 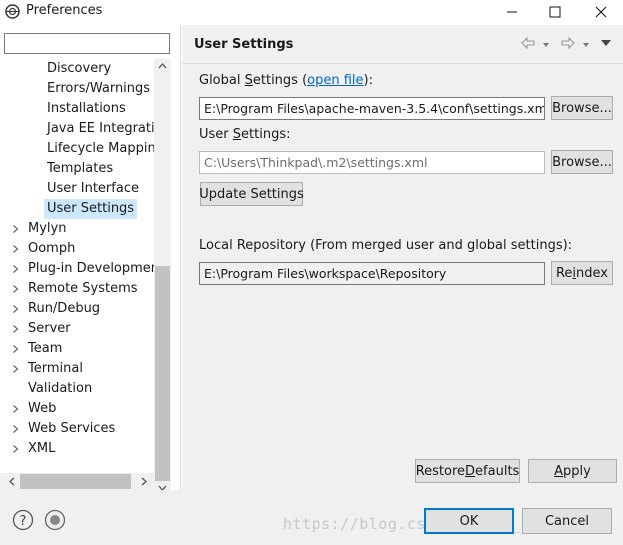 I want to click on tree-item-label: User Settings, so click(x=91, y=209).